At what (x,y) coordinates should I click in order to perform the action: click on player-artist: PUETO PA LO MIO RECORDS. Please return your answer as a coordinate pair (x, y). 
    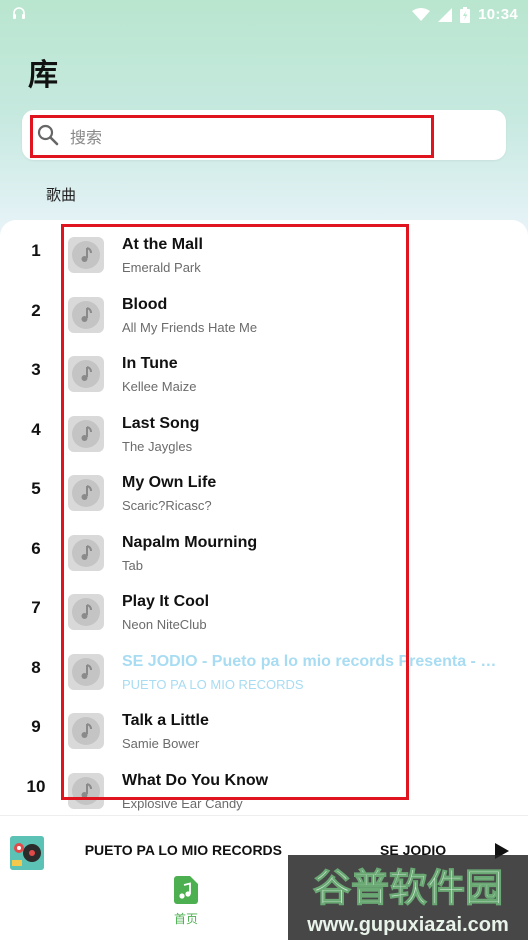
    Looking at the image, I should click on (167, 850).